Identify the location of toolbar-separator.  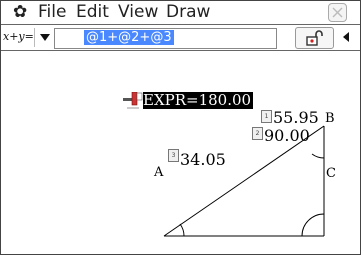
(34, 37).